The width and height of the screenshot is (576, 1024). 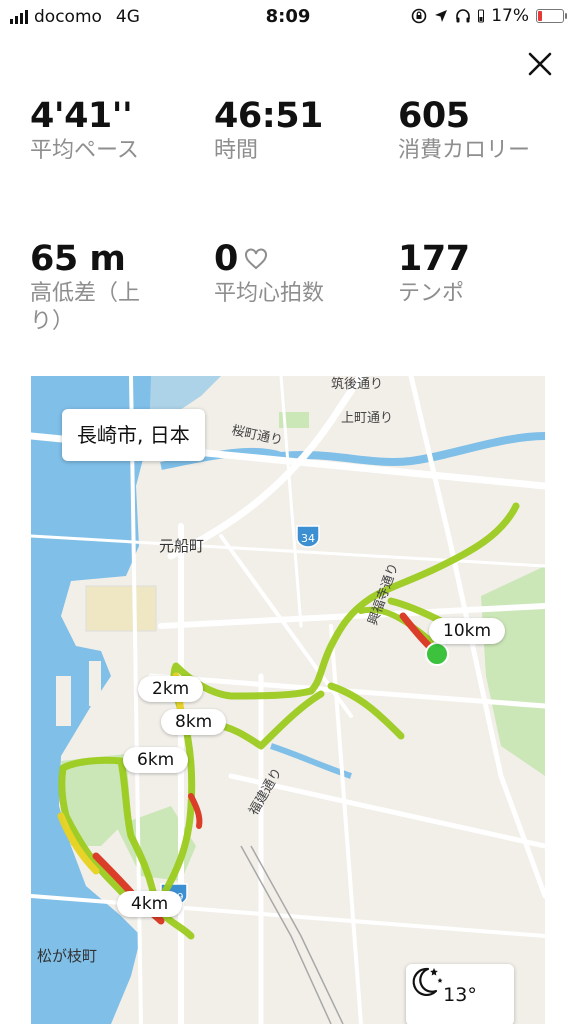 What do you see at coordinates (419, 16) in the screenshot?
I see `rotation-lock-icon` at bounding box center [419, 16].